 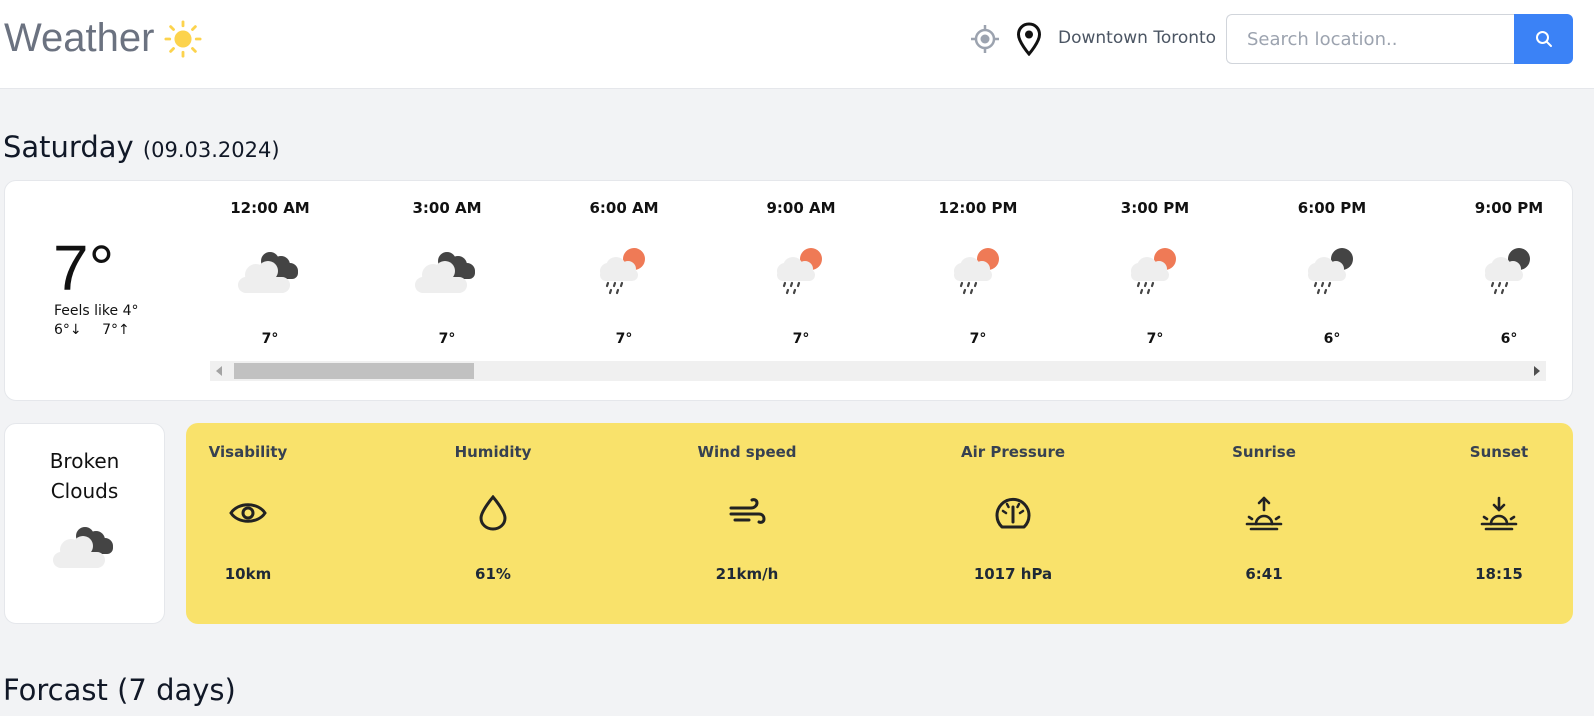 I want to click on hour-item: 9:00 AM 7°, so click(x=801, y=273).